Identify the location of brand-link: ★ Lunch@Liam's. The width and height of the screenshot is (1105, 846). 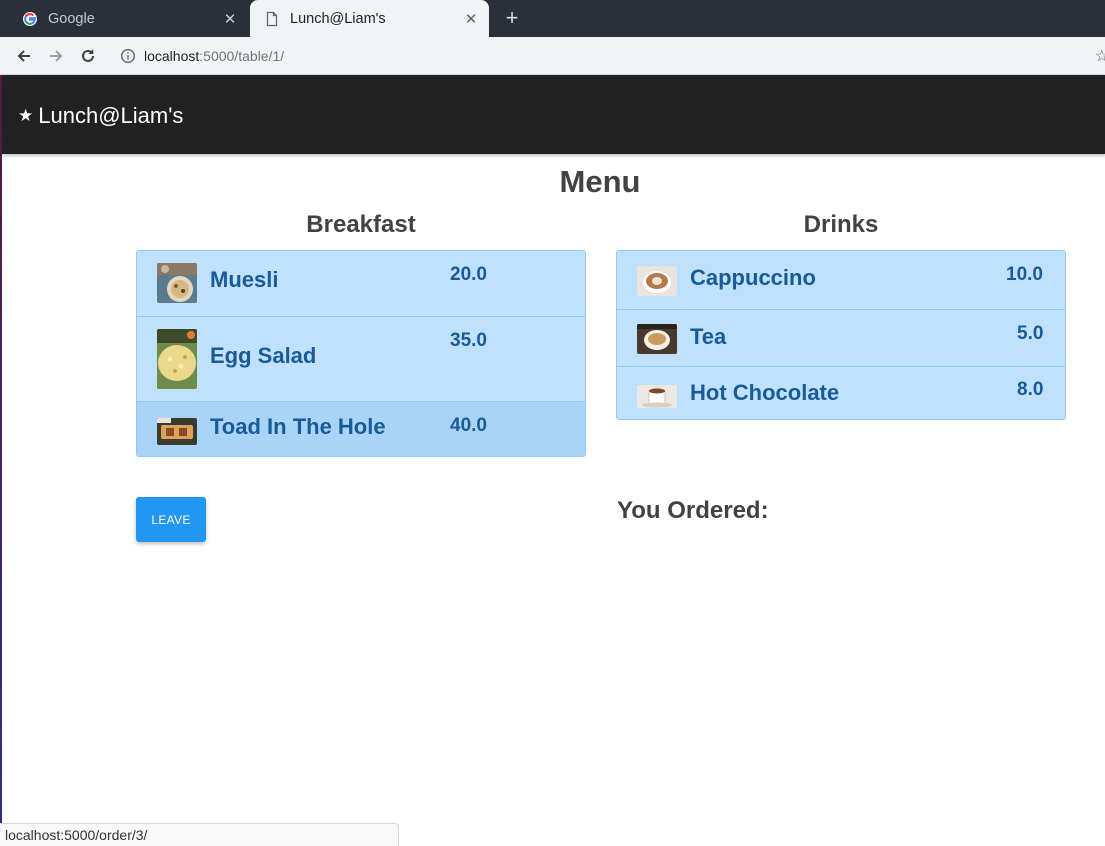
(100, 116).